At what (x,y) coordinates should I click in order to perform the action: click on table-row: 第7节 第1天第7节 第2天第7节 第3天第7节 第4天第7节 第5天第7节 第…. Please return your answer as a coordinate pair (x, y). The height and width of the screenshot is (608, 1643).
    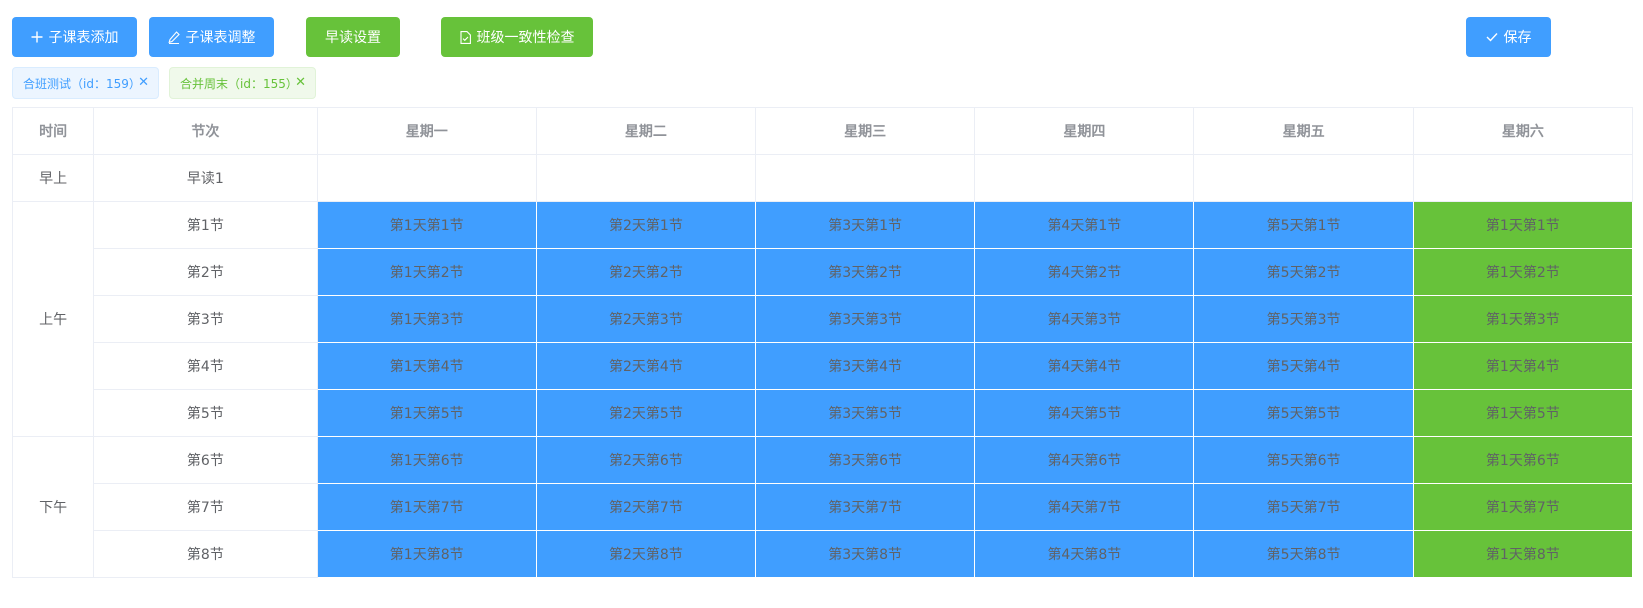
    Looking at the image, I should click on (823, 507).